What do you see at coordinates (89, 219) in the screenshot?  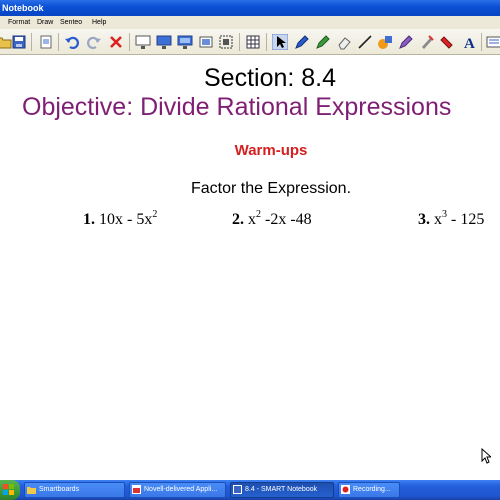 I see `problem-number: 1.` at bounding box center [89, 219].